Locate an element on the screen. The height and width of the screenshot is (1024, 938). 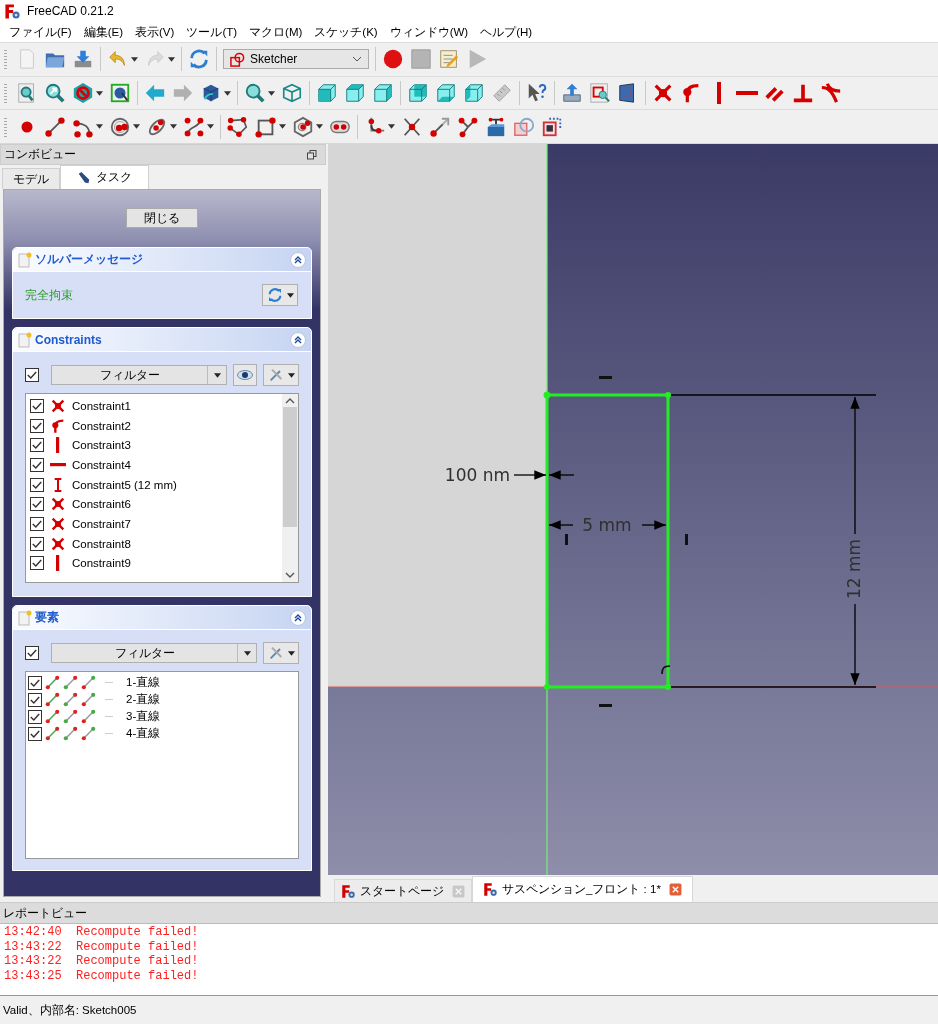
element-label: 3-直線 is located at coordinates (143, 716).